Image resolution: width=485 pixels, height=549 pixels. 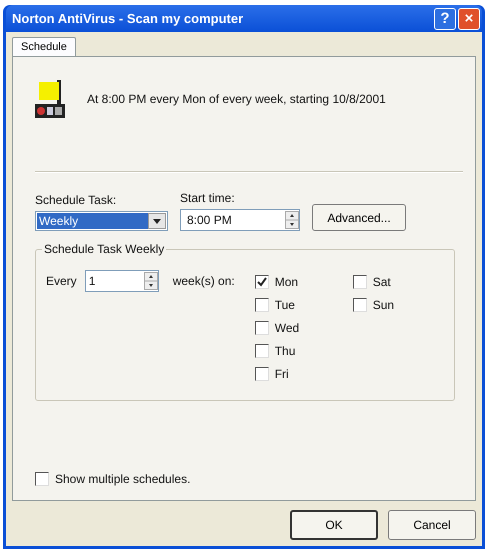 What do you see at coordinates (383, 305) in the screenshot?
I see `day-label: Sun` at bounding box center [383, 305].